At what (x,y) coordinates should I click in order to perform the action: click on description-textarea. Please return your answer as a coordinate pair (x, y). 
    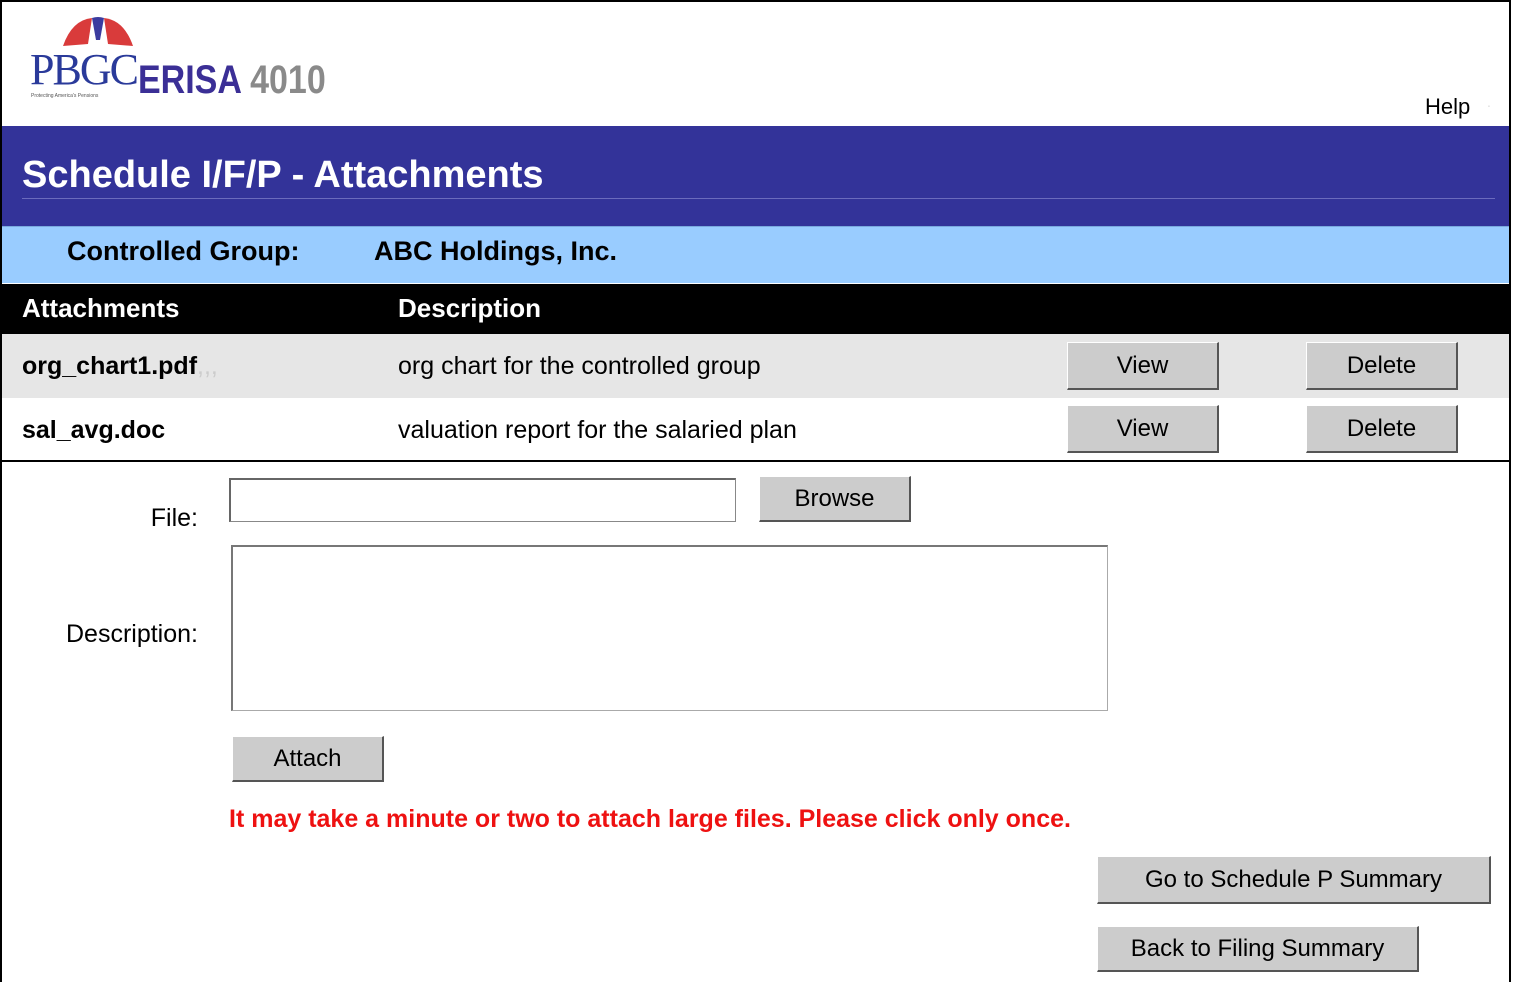
    Looking at the image, I should click on (669, 628).